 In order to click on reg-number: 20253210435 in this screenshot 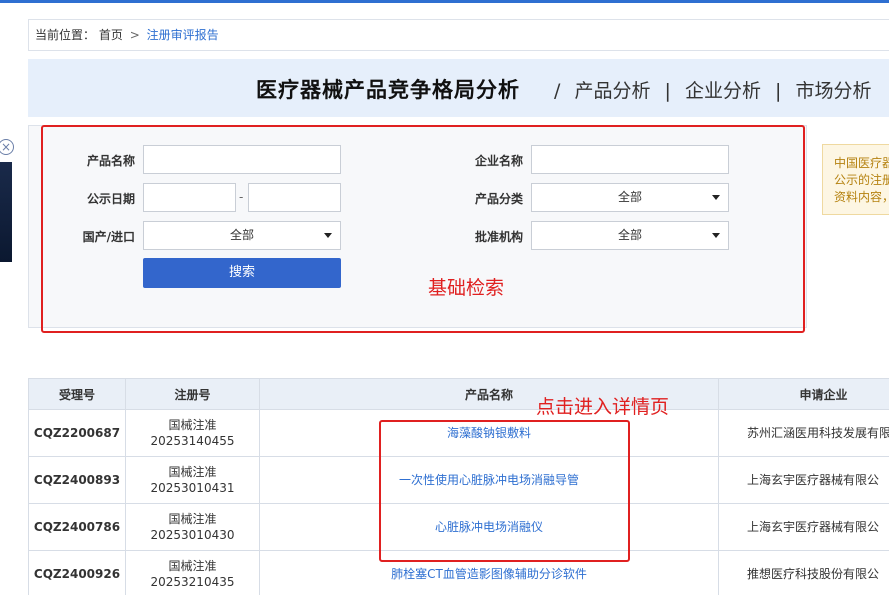, I will do `click(192, 582)`.